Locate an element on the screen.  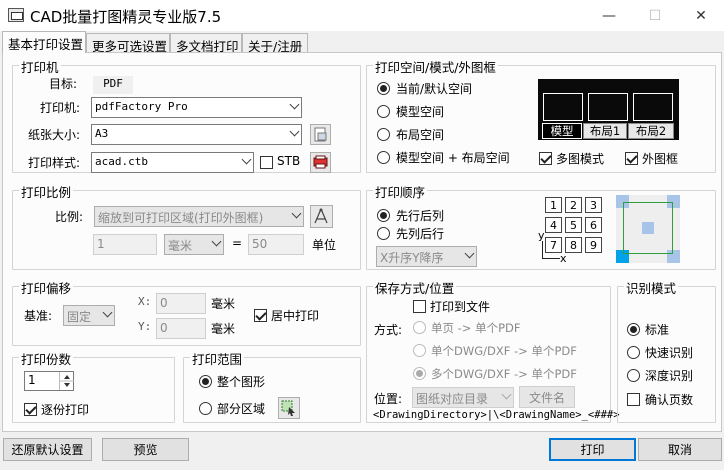
grid-cell: 2 is located at coordinates (573, 205).